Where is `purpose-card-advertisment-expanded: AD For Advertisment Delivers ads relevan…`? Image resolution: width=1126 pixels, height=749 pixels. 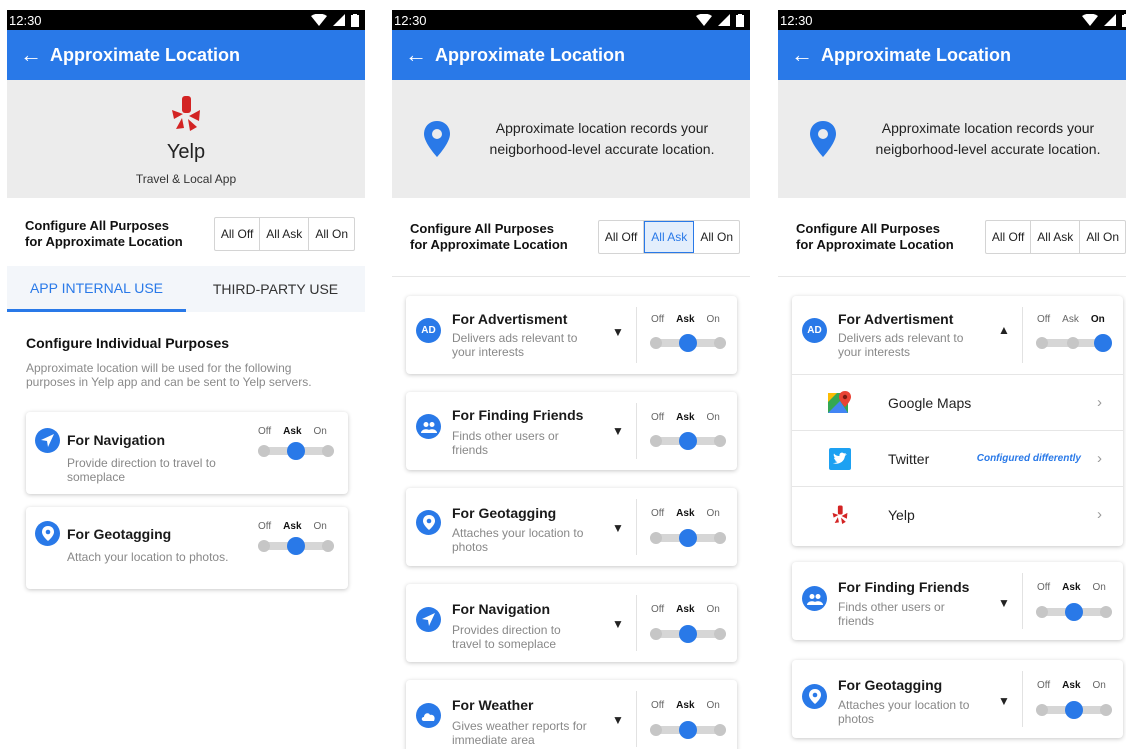 purpose-card-advertisment-expanded: AD For Advertisment Delivers ads relevan… is located at coordinates (957, 421).